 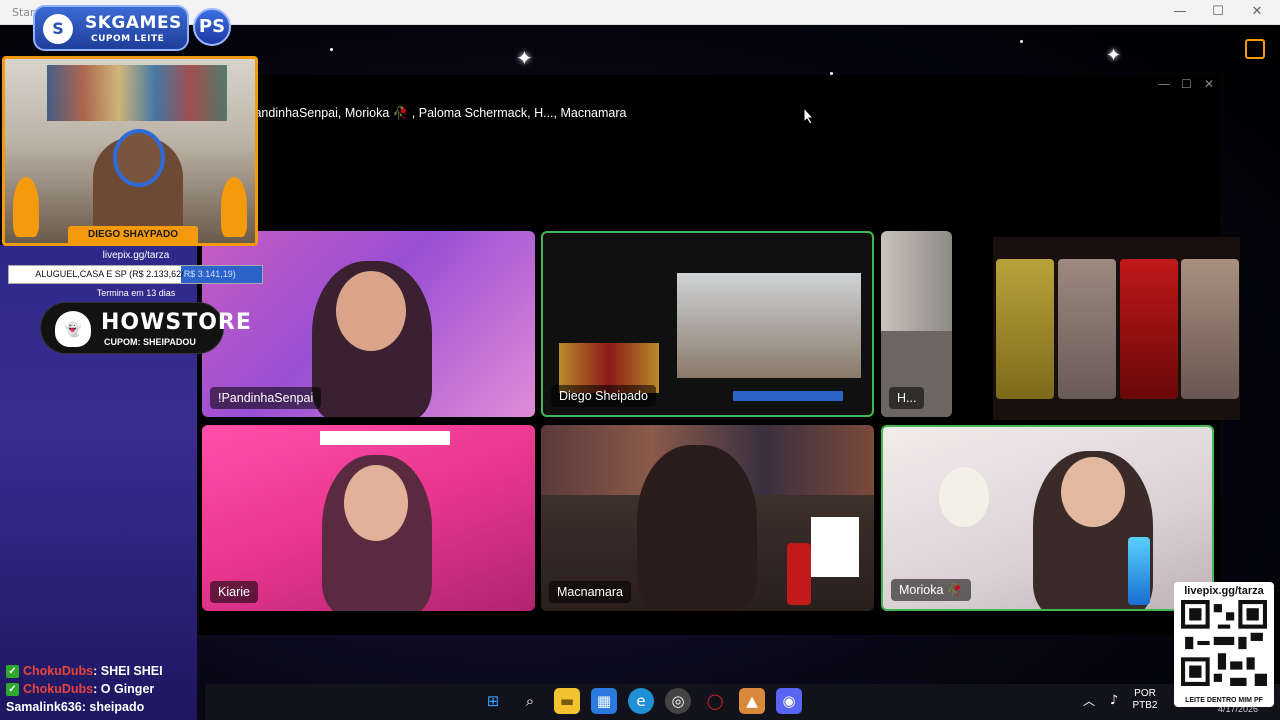 I want to click on collectibles-shelf, so click(x=137, y=93).